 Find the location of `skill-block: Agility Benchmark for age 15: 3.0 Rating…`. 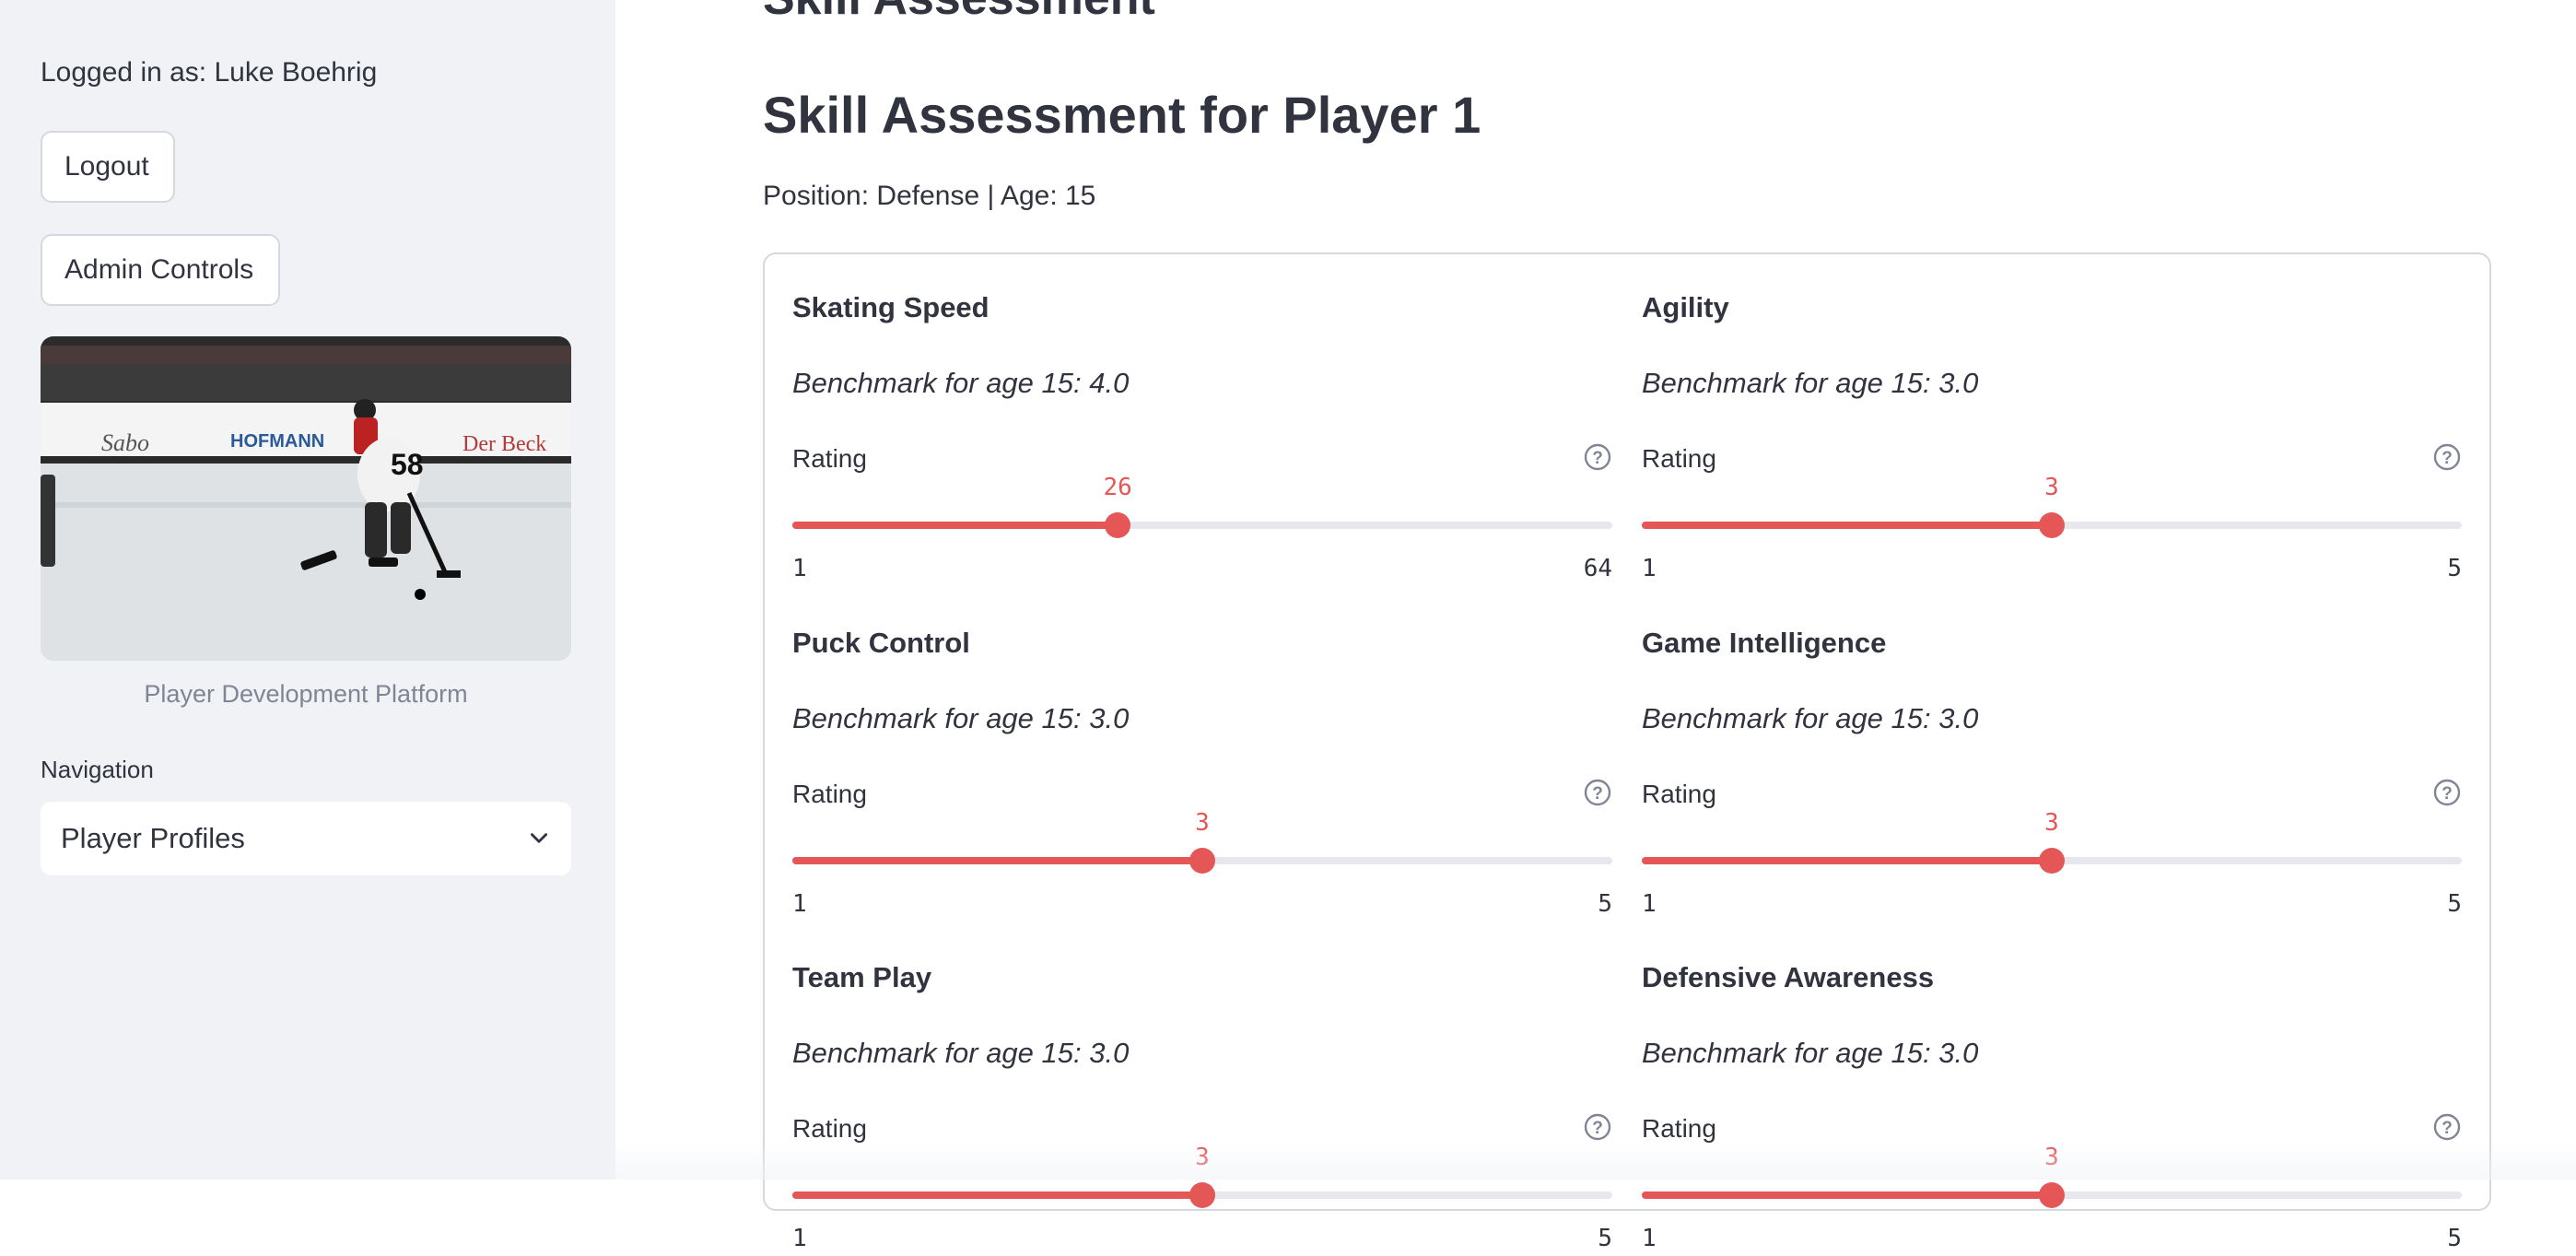

skill-block: Agility Benchmark for age 15: 3.0 Rating… is located at coordinates (2052, 420).